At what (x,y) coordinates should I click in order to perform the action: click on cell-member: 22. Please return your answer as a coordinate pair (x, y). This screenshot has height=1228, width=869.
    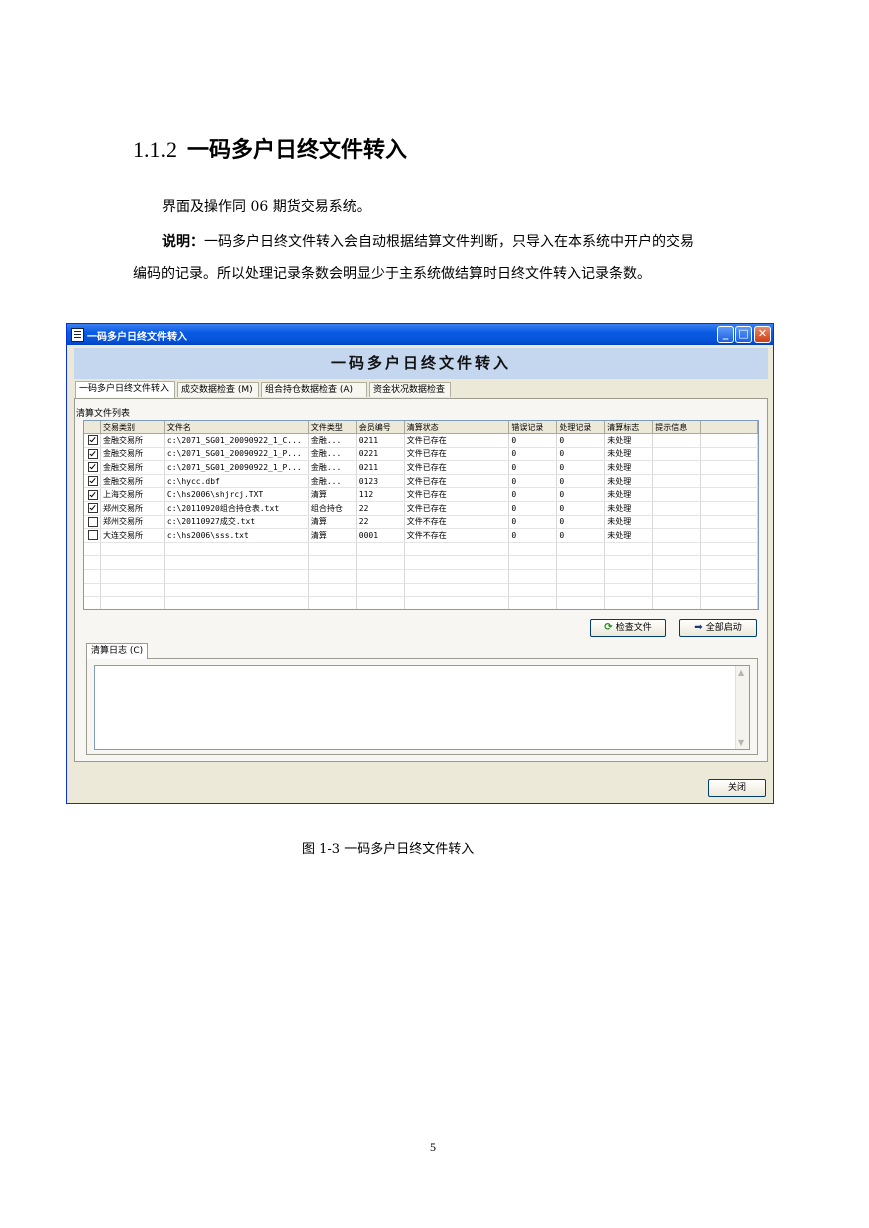
    Looking at the image, I should click on (380, 508).